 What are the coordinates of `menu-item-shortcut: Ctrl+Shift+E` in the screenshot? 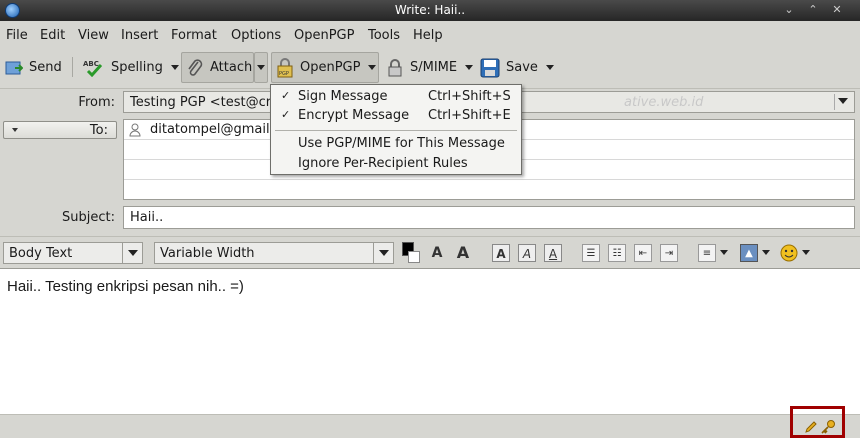 It's located at (469, 115).